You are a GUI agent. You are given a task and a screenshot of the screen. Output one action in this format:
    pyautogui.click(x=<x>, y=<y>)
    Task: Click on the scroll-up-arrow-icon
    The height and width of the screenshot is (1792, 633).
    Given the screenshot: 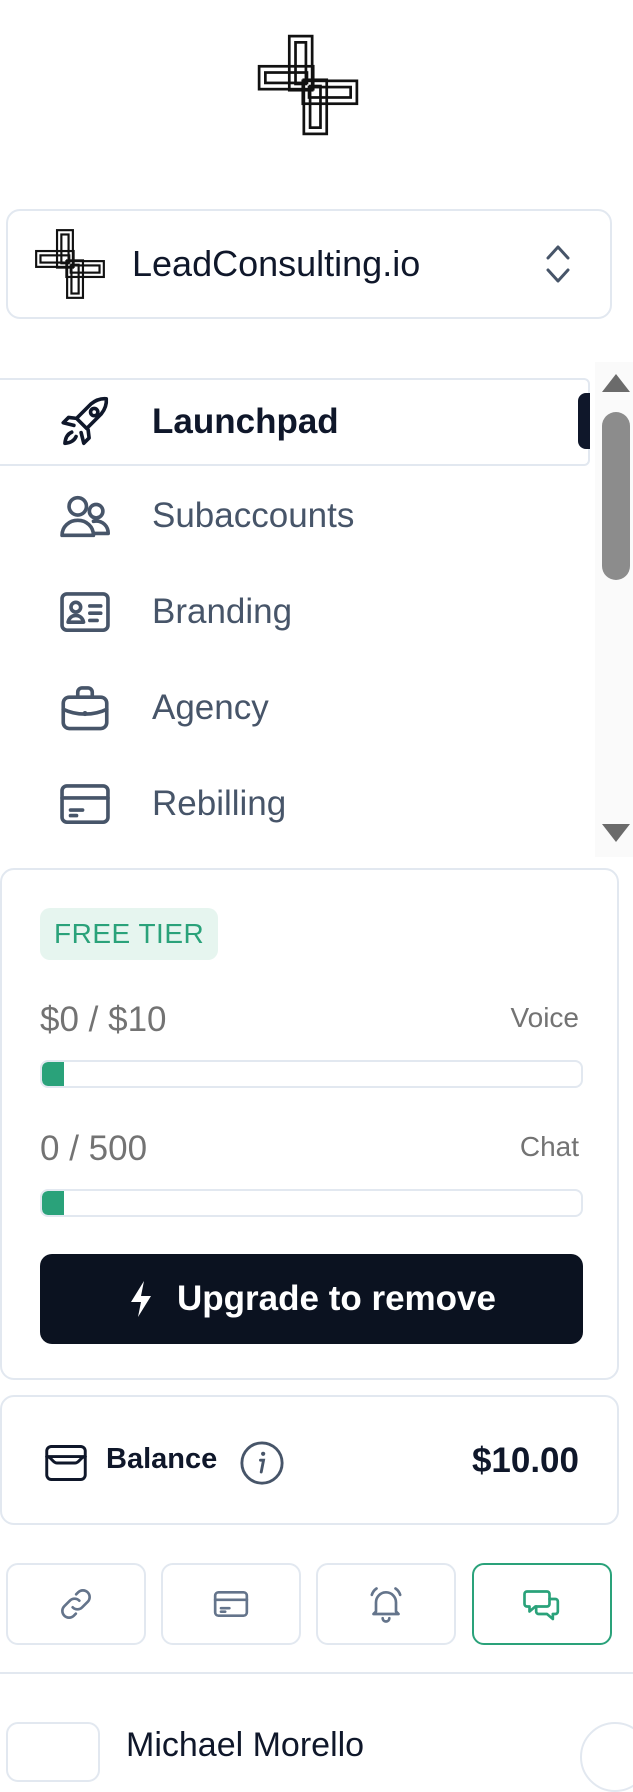 What is the action you would take?
    pyautogui.click(x=616, y=383)
    